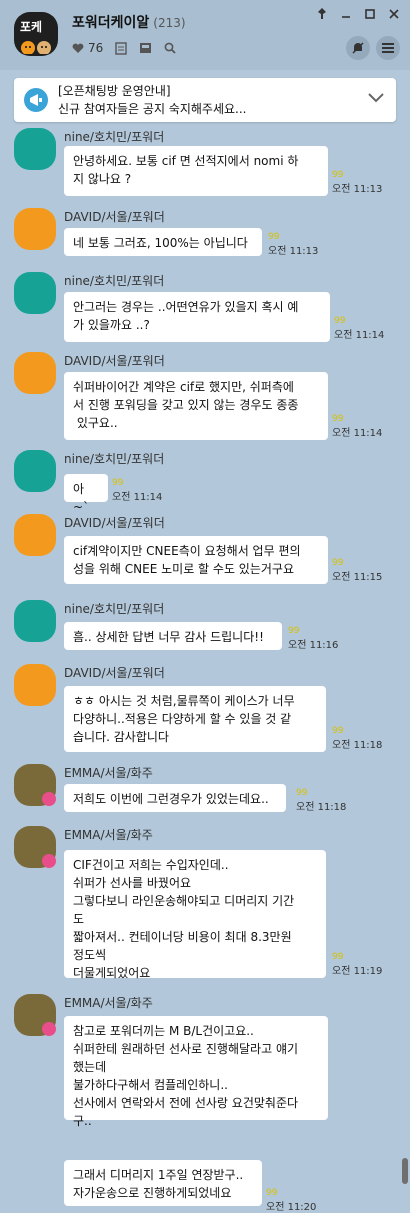 This screenshot has width=410, height=1213. What do you see at coordinates (96, 48) in the screenshot?
I see `member-count: 76` at bounding box center [96, 48].